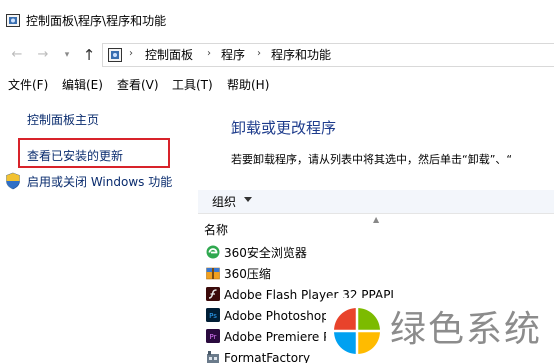 The image size is (554, 363). What do you see at coordinates (82, 85) in the screenshot?
I see `menu-edit: 编辑(E)` at bounding box center [82, 85].